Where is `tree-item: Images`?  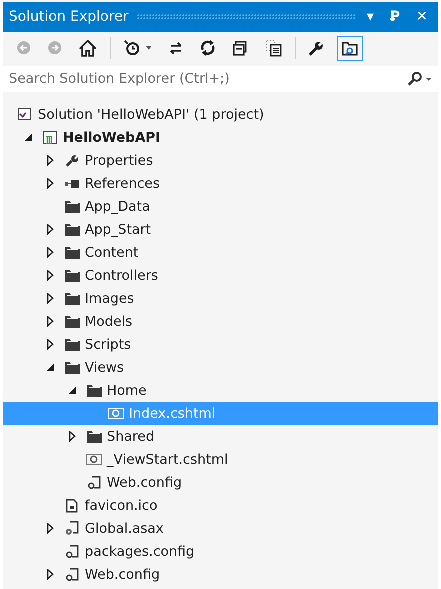
tree-item: Images is located at coordinates (220, 298).